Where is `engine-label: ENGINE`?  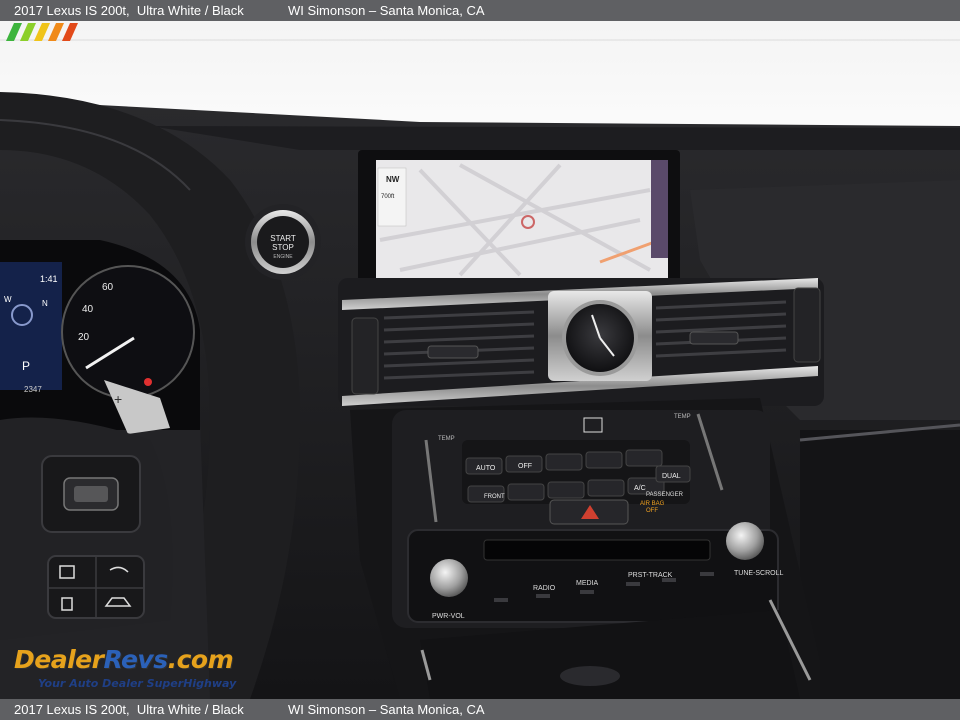
engine-label: ENGINE is located at coordinates (283, 257).